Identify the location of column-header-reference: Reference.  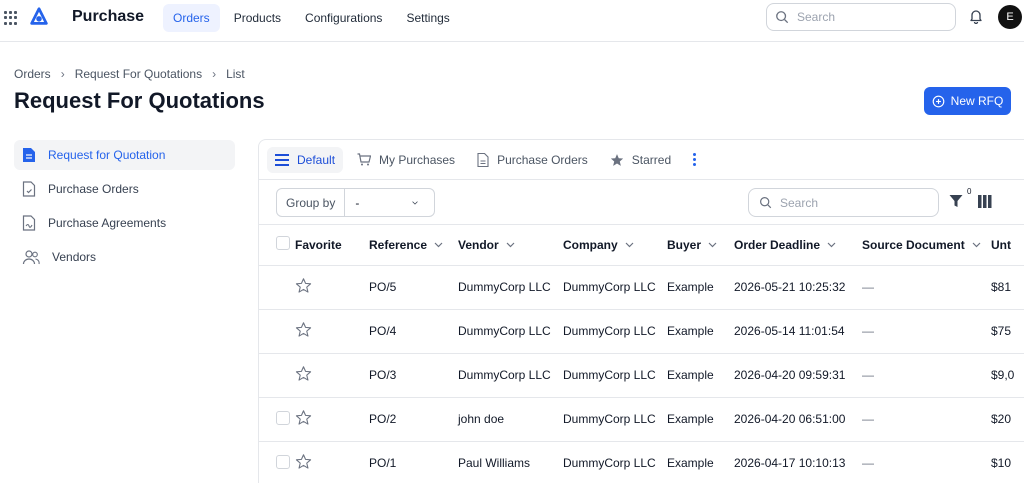
(413, 245).